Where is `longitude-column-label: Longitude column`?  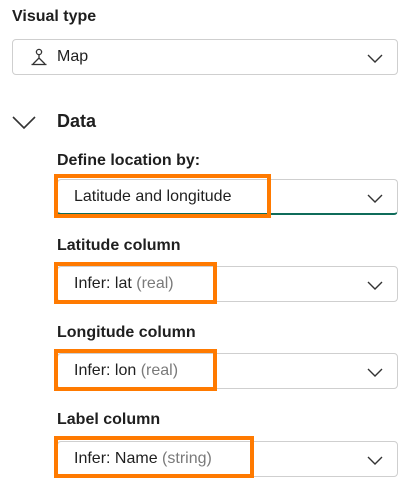
longitude-column-label: Longitude column is located at coordinates (126, 332).